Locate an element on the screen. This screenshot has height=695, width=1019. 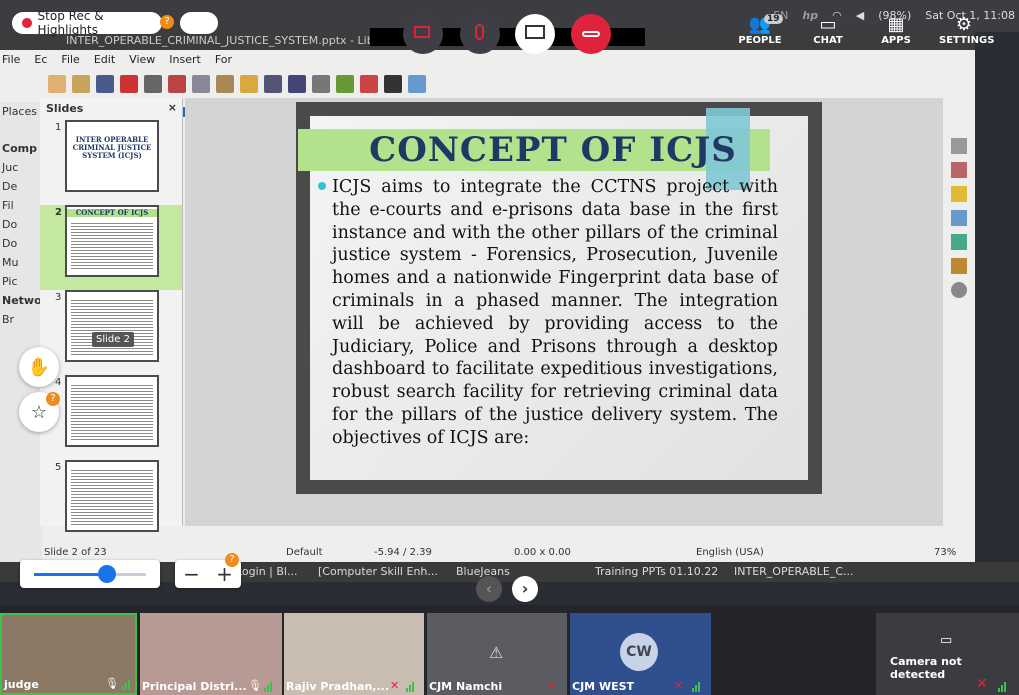
participant-name: CJM Namchi is located at coordinates (466, 686).